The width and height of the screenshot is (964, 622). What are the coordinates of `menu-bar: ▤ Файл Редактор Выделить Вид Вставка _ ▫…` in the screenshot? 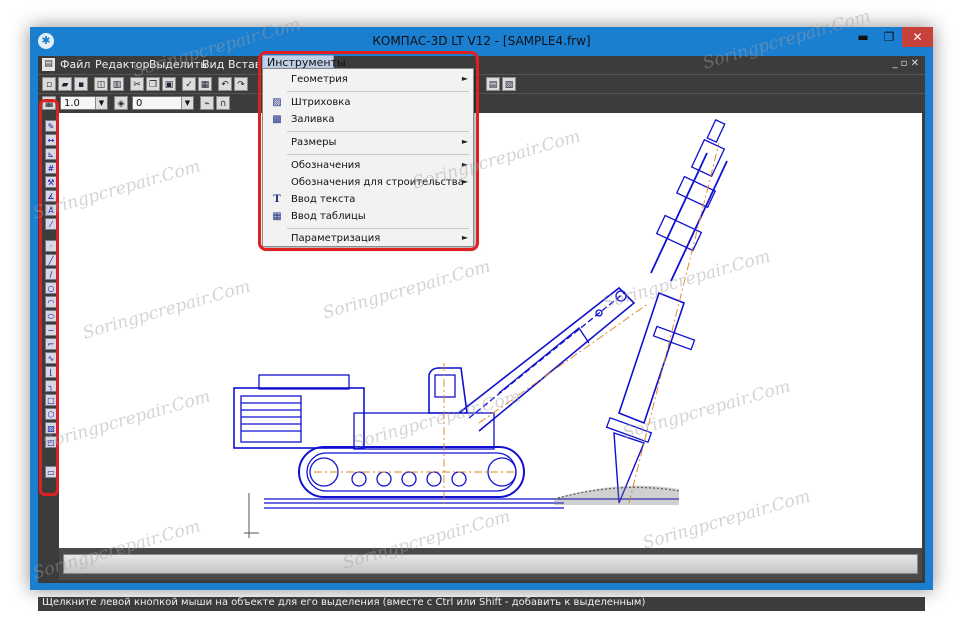 It's located at (481, 65).